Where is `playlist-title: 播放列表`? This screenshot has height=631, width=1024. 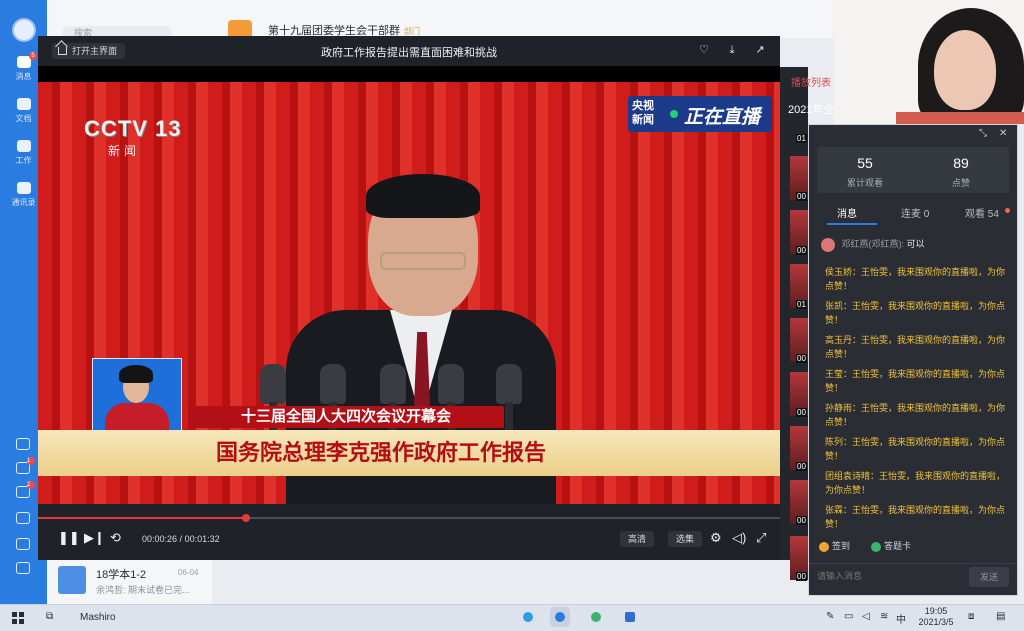
playlist-title: 播放列表 is located at coordinates (811, 81).